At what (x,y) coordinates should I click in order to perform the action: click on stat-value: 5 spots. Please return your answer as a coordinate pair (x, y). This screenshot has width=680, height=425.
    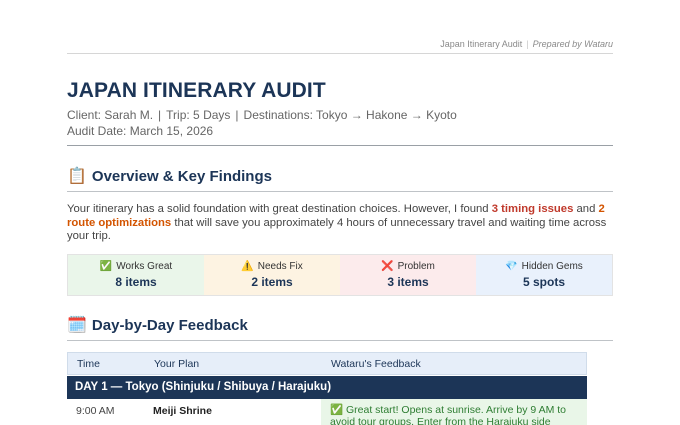
    Looking at the image, I should click on (543, 282).